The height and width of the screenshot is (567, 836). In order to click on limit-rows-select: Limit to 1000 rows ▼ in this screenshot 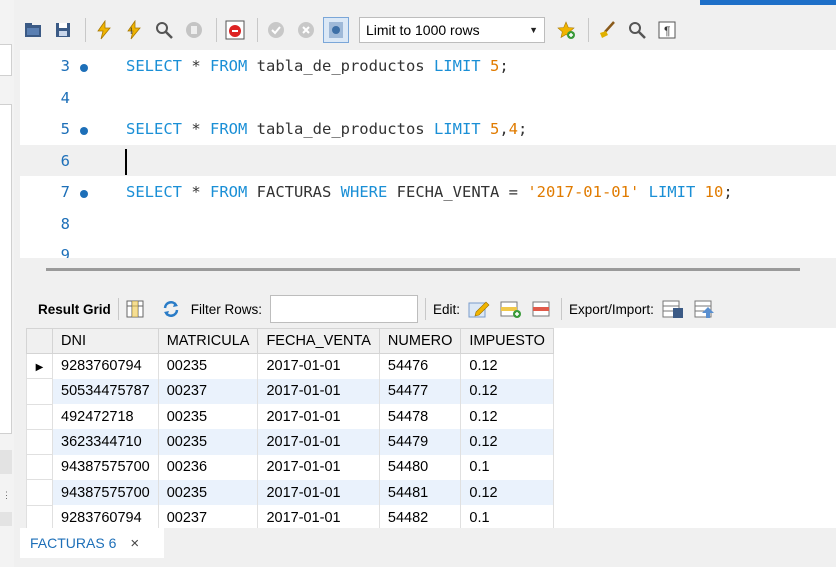, I will do `click(452, 30)`.